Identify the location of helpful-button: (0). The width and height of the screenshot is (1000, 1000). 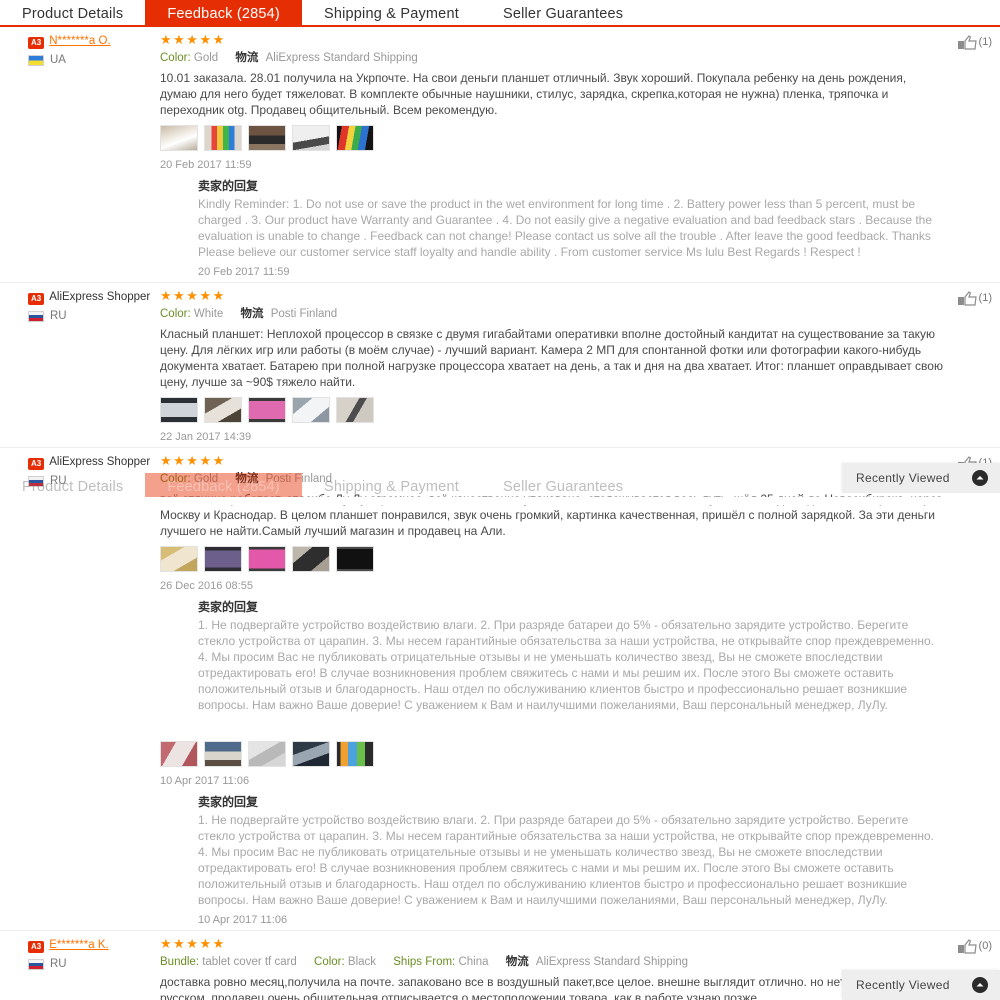
(974, 947).